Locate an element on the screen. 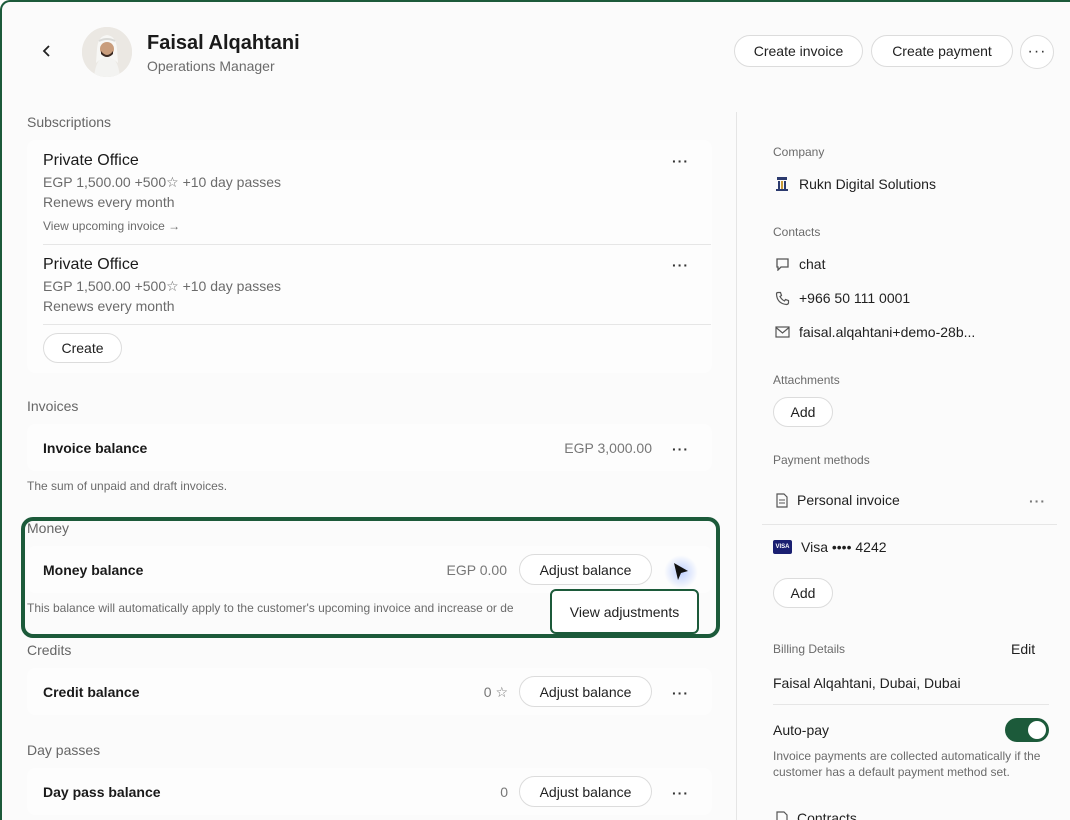 The image size is (1070, 820). adjust-money-balance-button: Adjust balance is located at coordinates (585, 569).